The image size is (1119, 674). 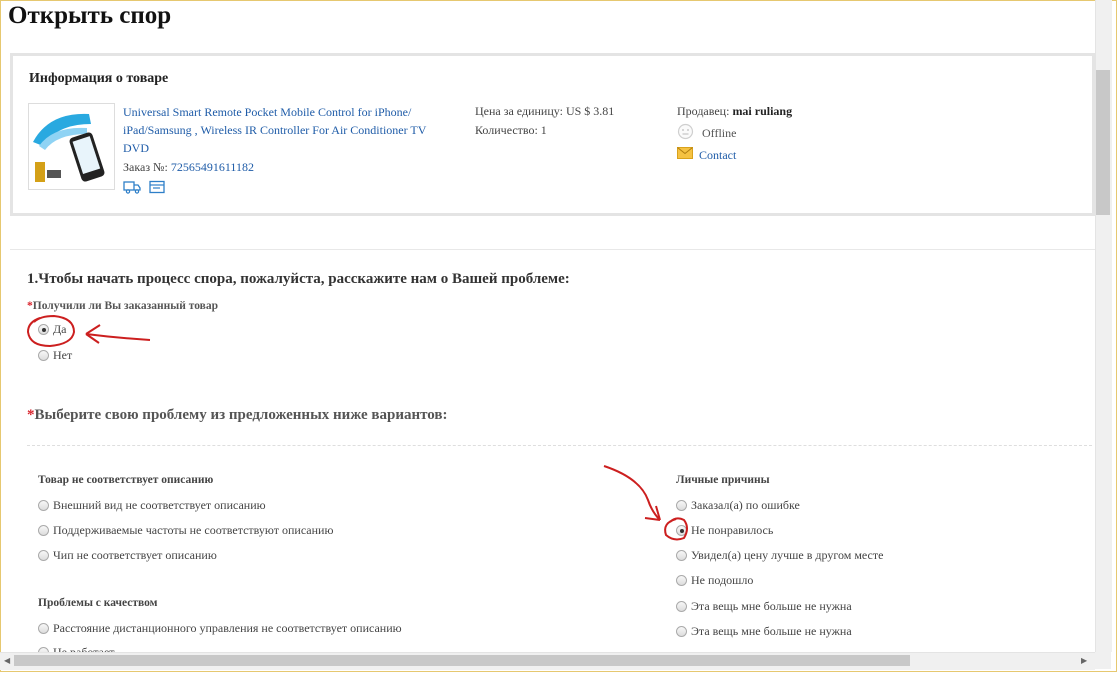 What do you see at coordinates (52, 329) in the screenshot?
I see `radio-received-yes: Да` at bounding box center [52, 329].